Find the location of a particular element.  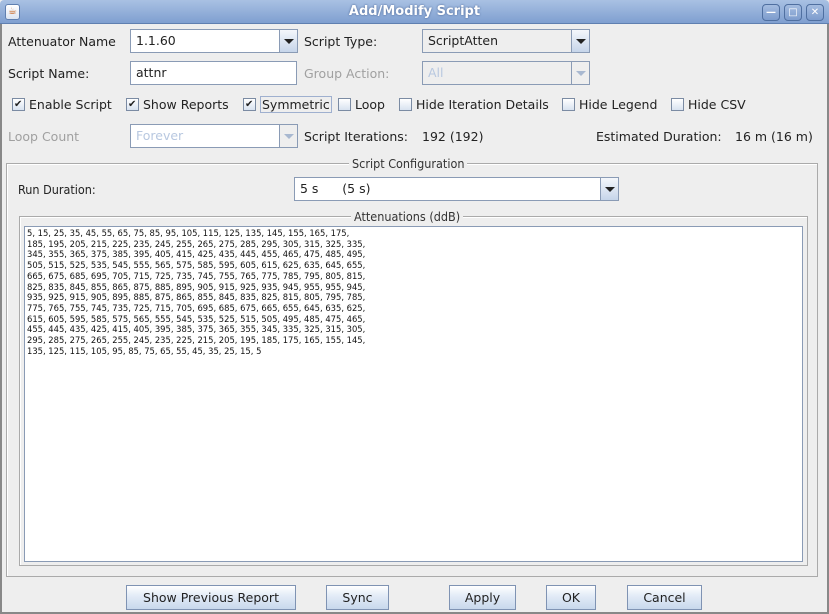

hide-iteration-details-checkbox: Hide Iteration Details is located at coordinates (474, 104).